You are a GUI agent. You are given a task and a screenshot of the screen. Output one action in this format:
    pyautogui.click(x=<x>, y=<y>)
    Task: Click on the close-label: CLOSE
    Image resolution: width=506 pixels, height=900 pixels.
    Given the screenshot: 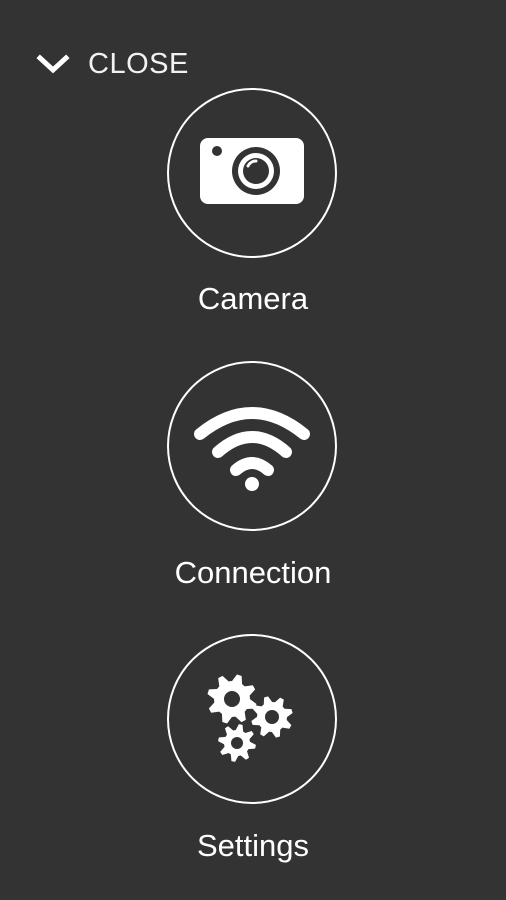 What is the action you would take?
    pyautogui.click(x=138, y=63)
    